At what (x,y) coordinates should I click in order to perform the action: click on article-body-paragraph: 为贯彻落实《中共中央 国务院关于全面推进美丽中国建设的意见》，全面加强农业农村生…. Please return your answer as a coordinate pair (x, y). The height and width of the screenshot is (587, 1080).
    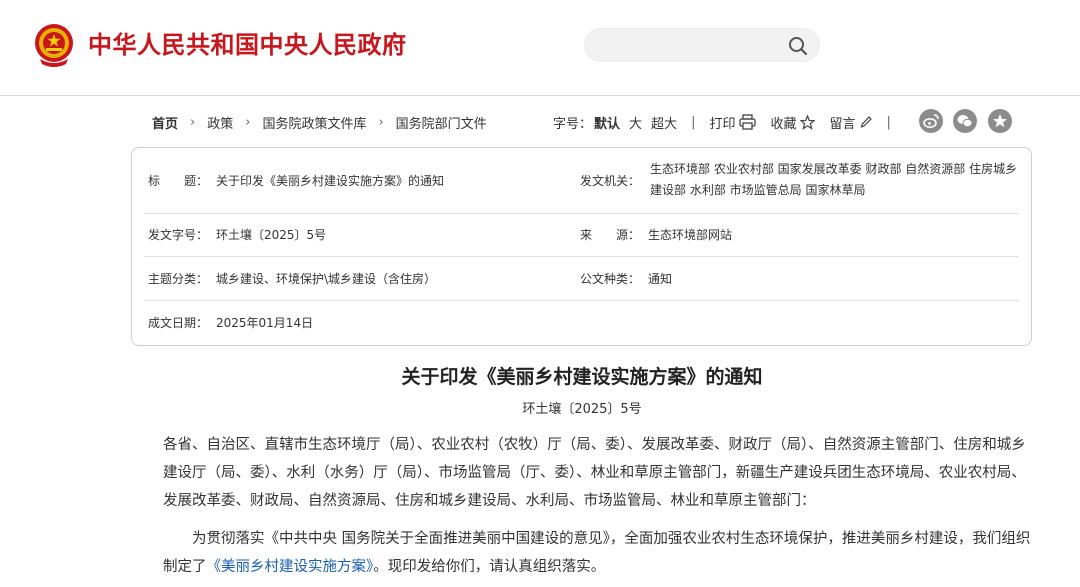
    Looking at the image, I should click on (598, 553).